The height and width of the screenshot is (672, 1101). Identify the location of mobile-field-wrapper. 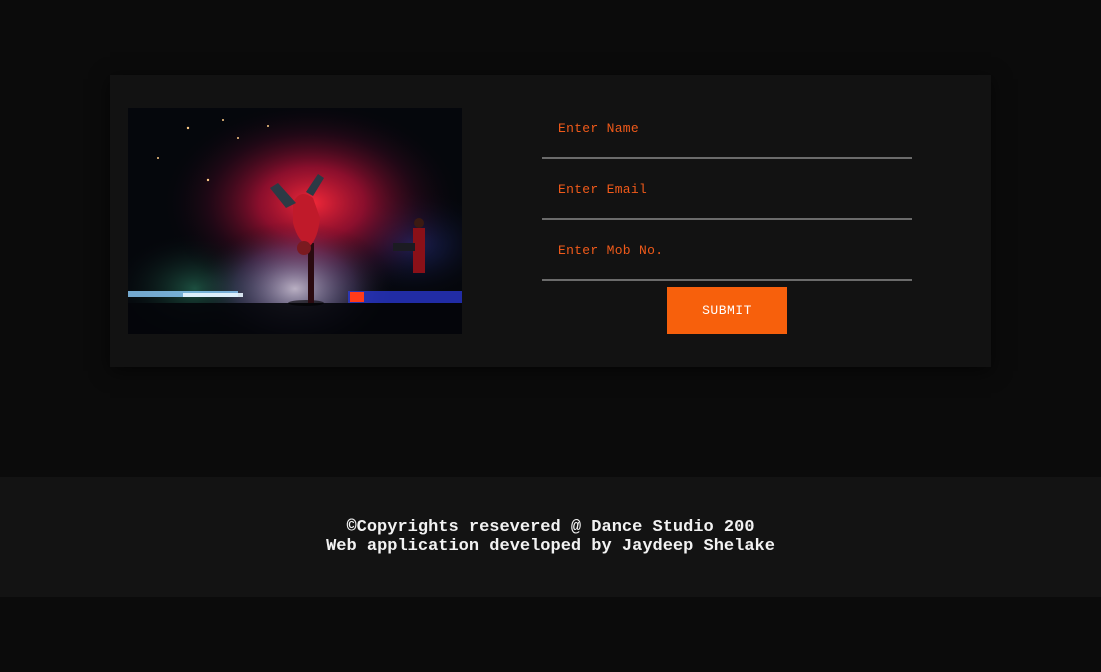
(727, 251).